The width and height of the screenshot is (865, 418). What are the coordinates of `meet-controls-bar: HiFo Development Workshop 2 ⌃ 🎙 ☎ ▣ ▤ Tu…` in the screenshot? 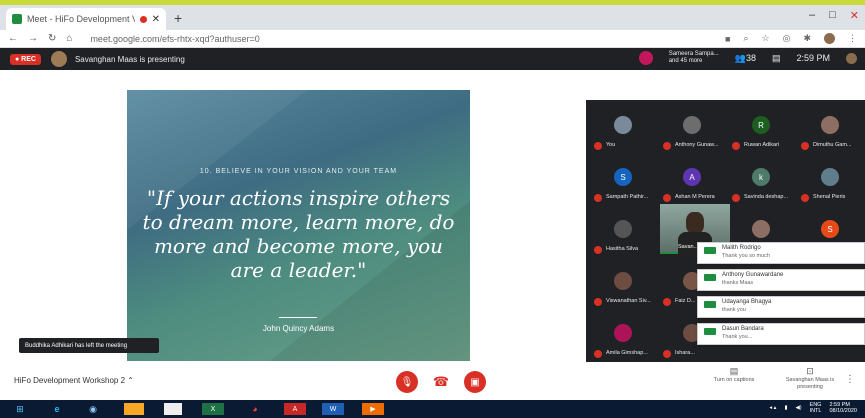 It's located at (432, 381).